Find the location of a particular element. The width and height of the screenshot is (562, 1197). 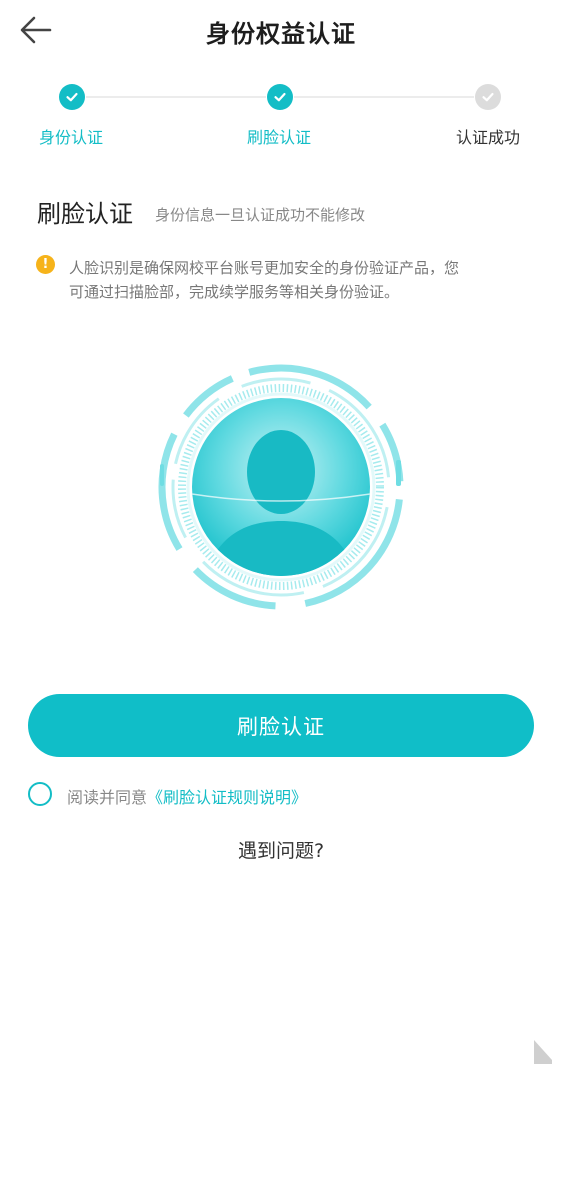

step-1-label: 身份认证 is located at coordinates (71, 137).